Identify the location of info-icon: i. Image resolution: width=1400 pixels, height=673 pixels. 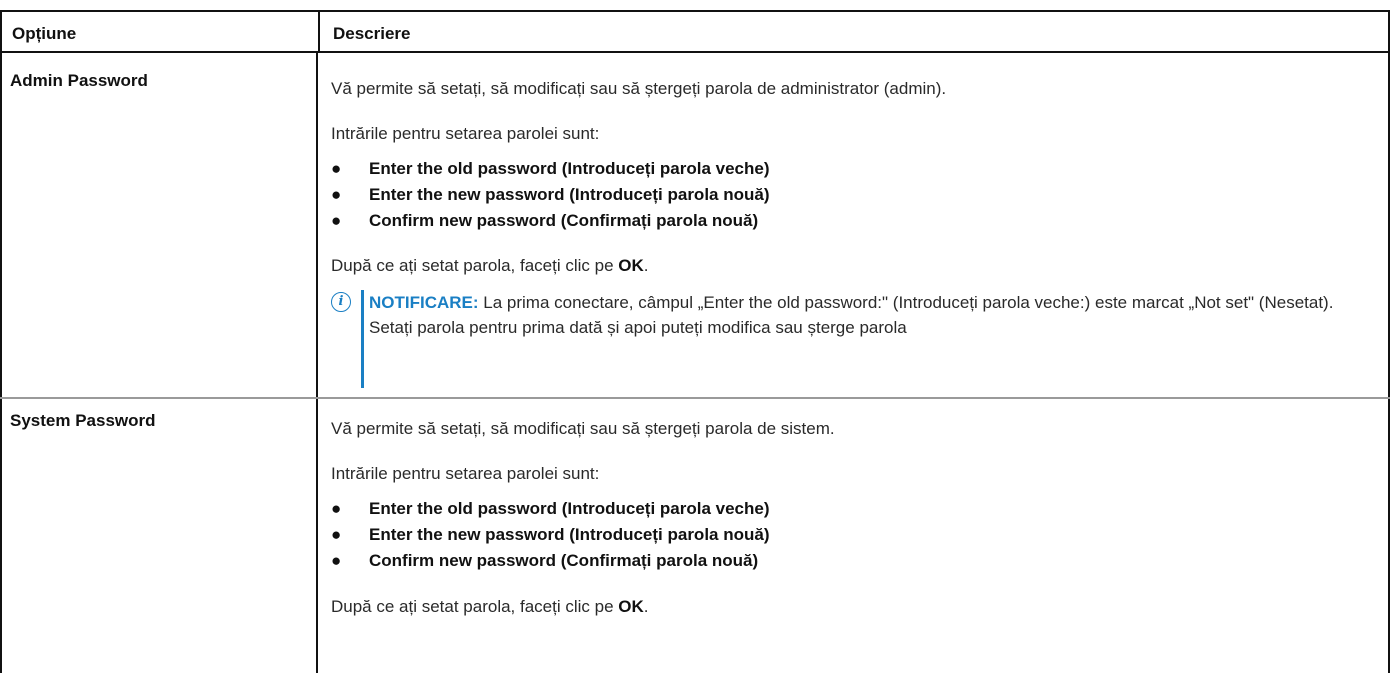
(341, 302).